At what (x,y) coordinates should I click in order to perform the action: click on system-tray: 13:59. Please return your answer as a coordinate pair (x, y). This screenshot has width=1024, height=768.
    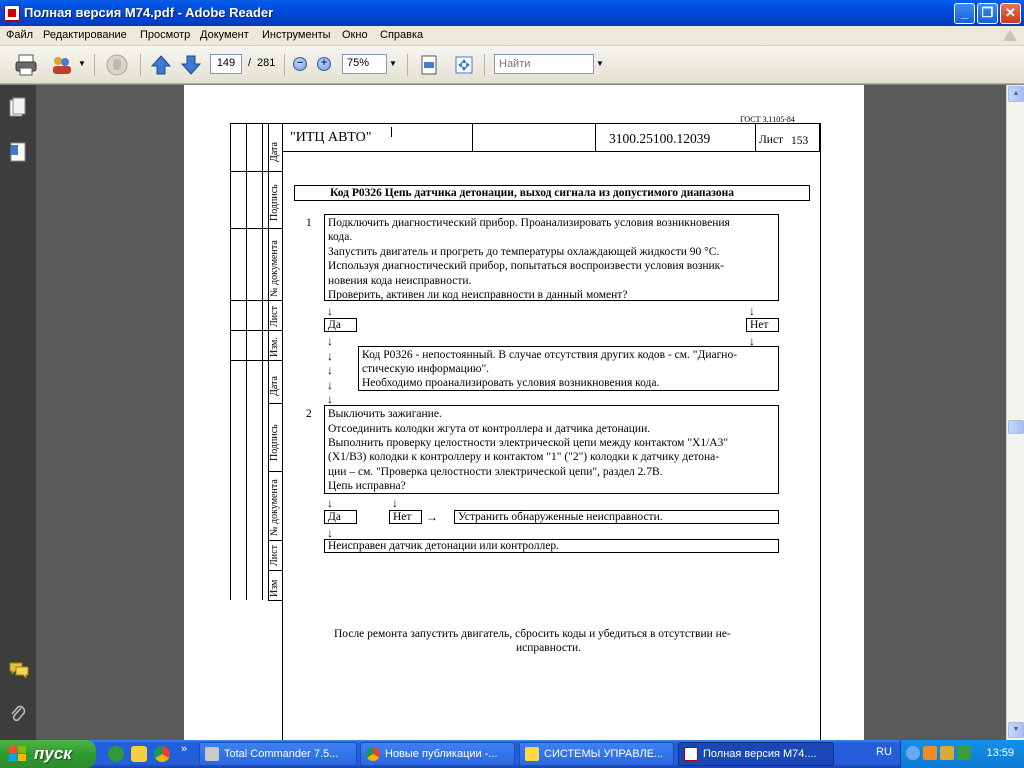
    Looking at the image, I should click on (962, 754).